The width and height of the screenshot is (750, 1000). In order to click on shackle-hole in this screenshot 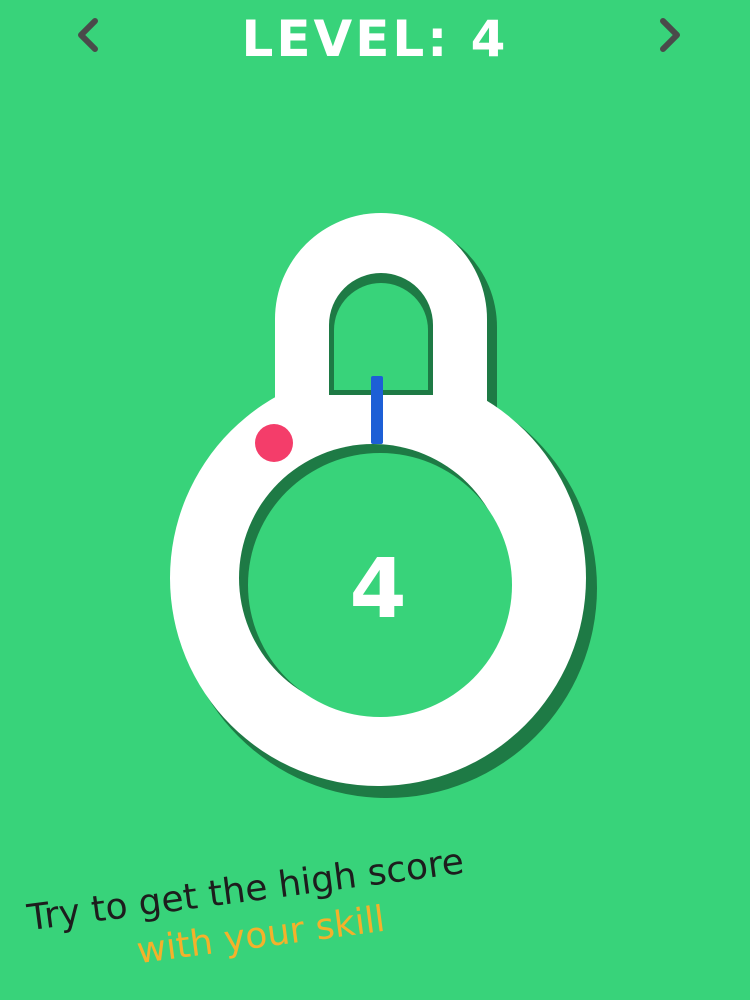, I will do `click(381, 336)`.